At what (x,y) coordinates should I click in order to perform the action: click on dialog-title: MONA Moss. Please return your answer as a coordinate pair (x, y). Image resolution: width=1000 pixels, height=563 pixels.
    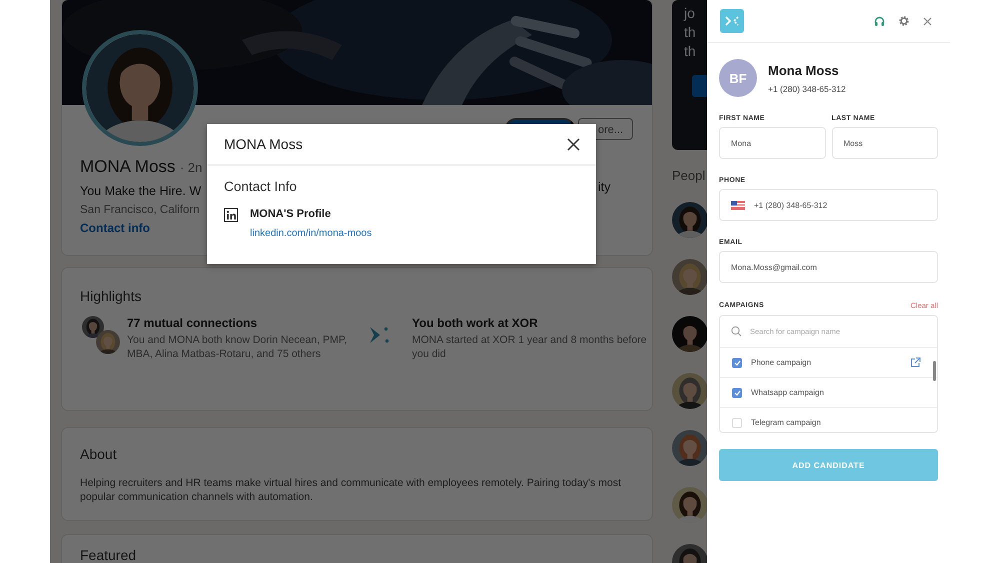
    Looking at the image, I should click on (263, 144).